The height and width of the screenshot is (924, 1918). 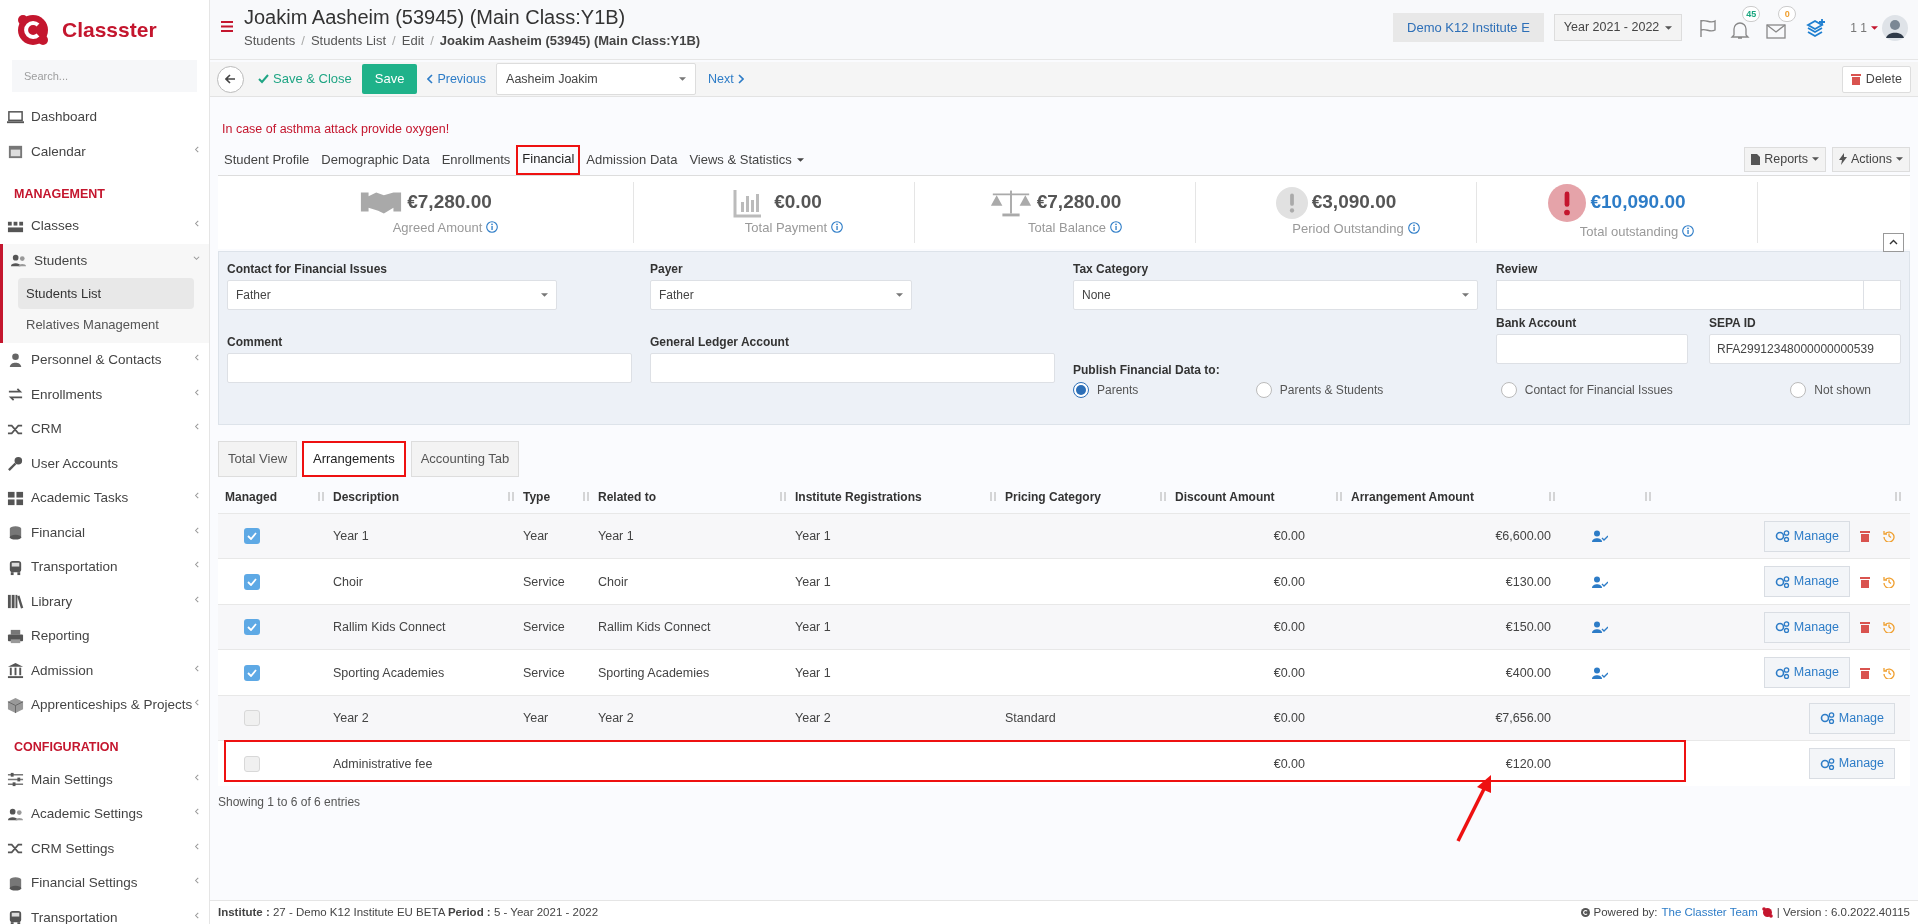 What do you see at coordinates (1785, 159) in the screenshot?
I see `reports-button: Reports` at bounding box center [1785, 159].